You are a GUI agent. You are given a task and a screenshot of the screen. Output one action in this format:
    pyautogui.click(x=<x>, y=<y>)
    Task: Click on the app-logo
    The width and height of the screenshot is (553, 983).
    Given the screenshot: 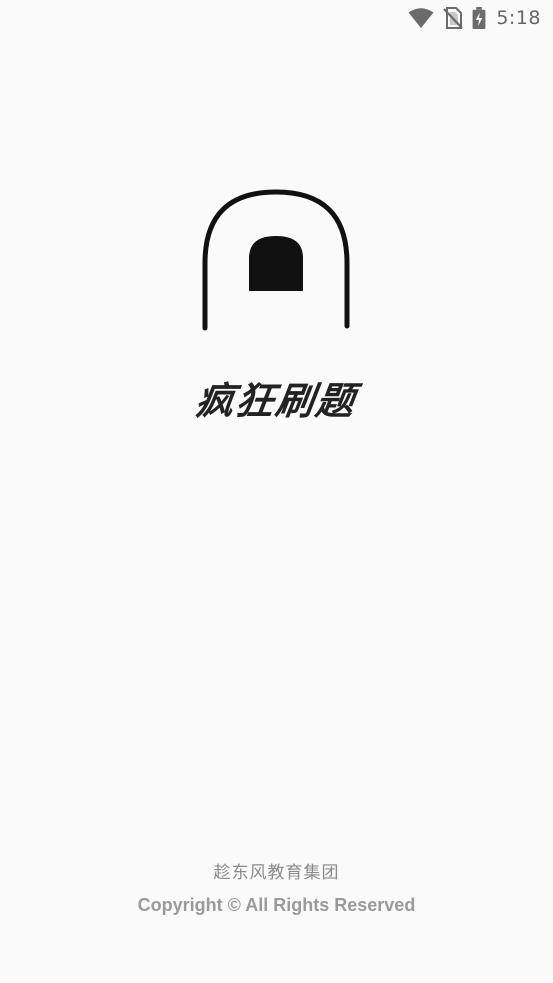 What is the action you would take?
    pyautogui.click(x=276, y=263)
    